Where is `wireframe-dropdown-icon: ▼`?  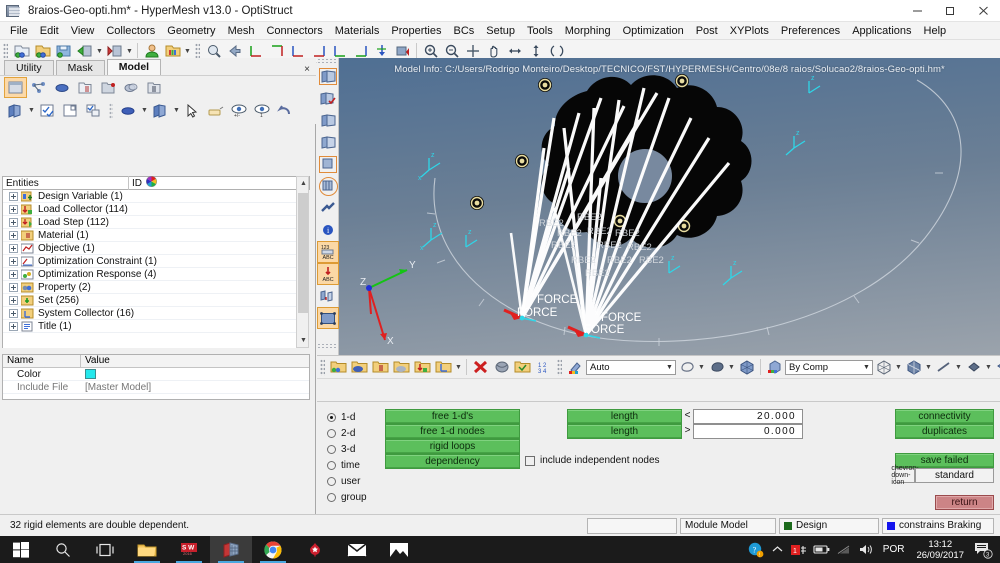 wireframe-dropdown-icon: ▼ is located at coordinates (701, 367).